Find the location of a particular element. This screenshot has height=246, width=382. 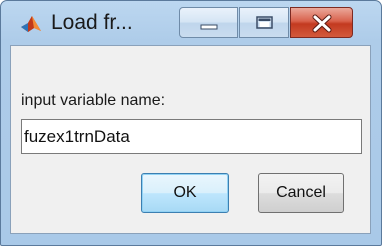

close-button is located at coordinates (321, 22).